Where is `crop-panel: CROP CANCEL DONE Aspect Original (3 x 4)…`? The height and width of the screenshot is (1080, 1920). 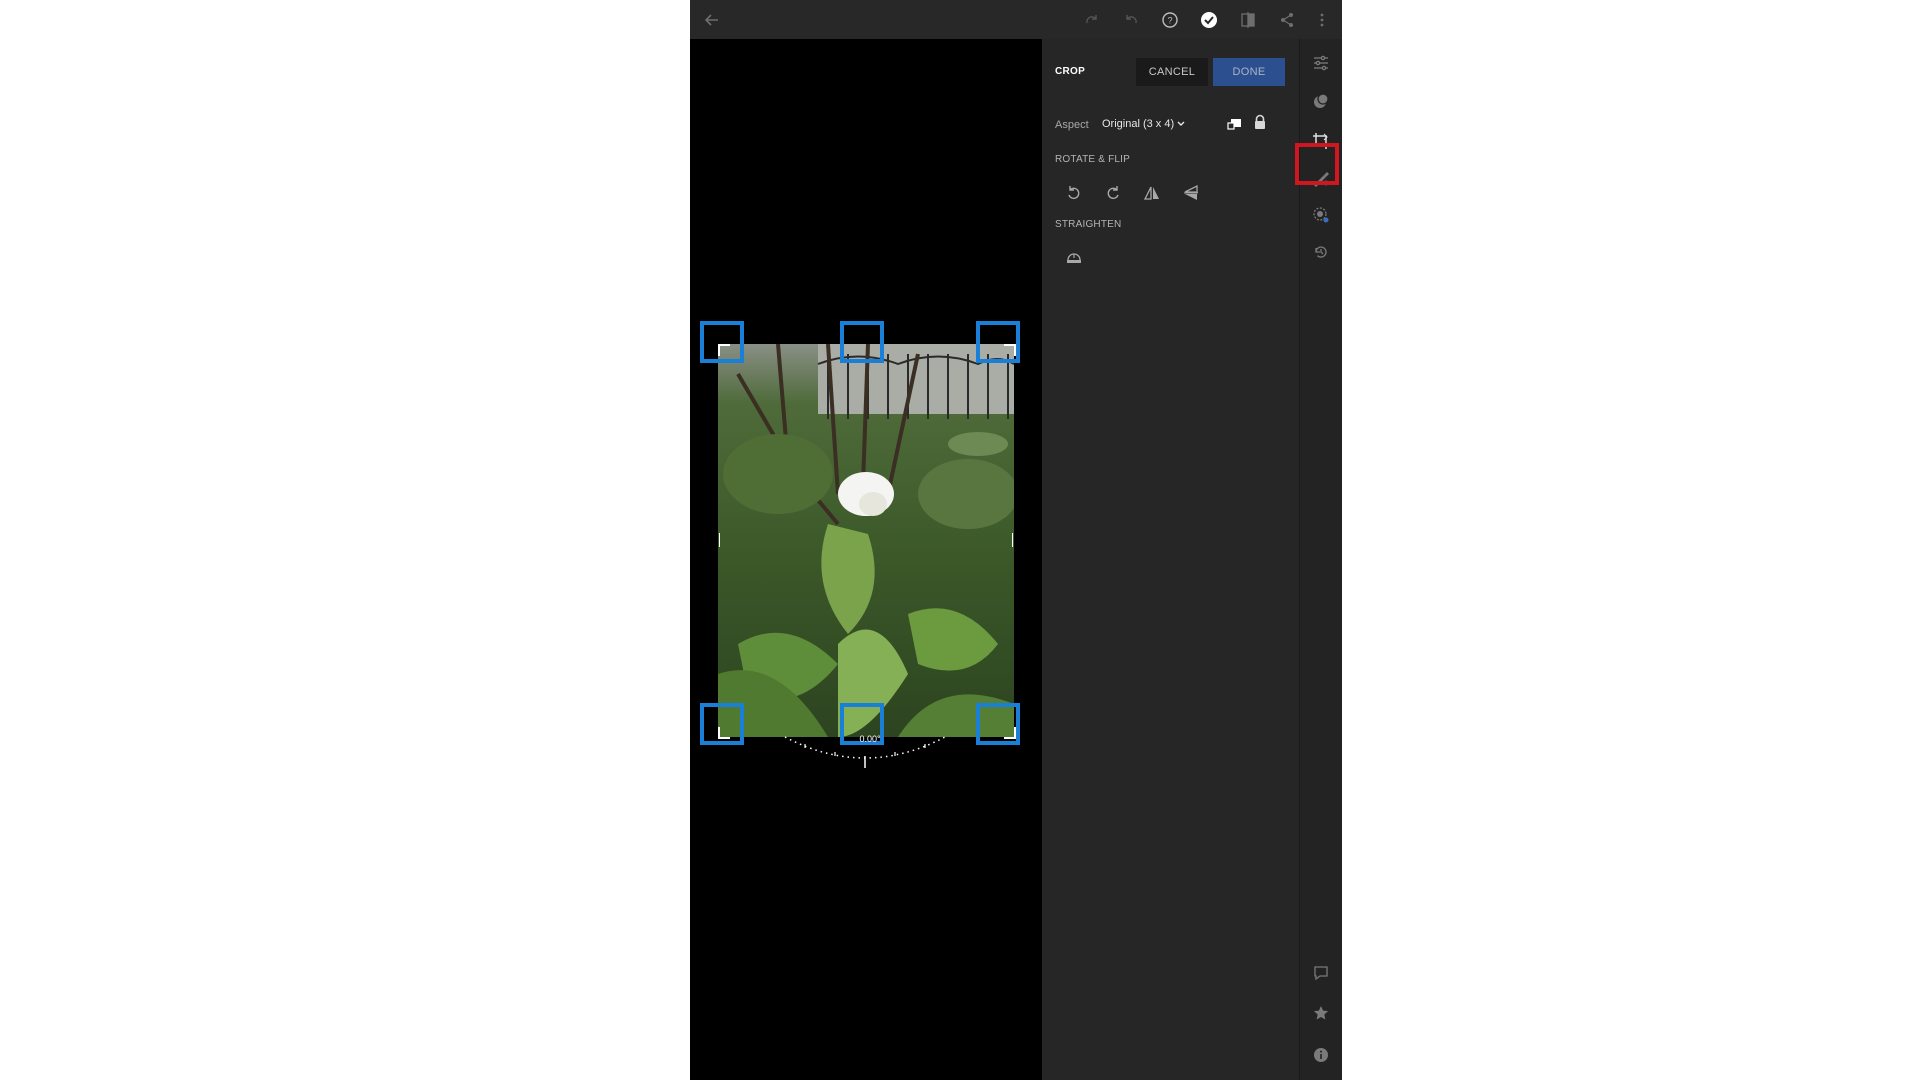
crop-panel: CROP CANCEL DONE Aspect Original (3 x 4)… is located at coordinates (1171, 559).